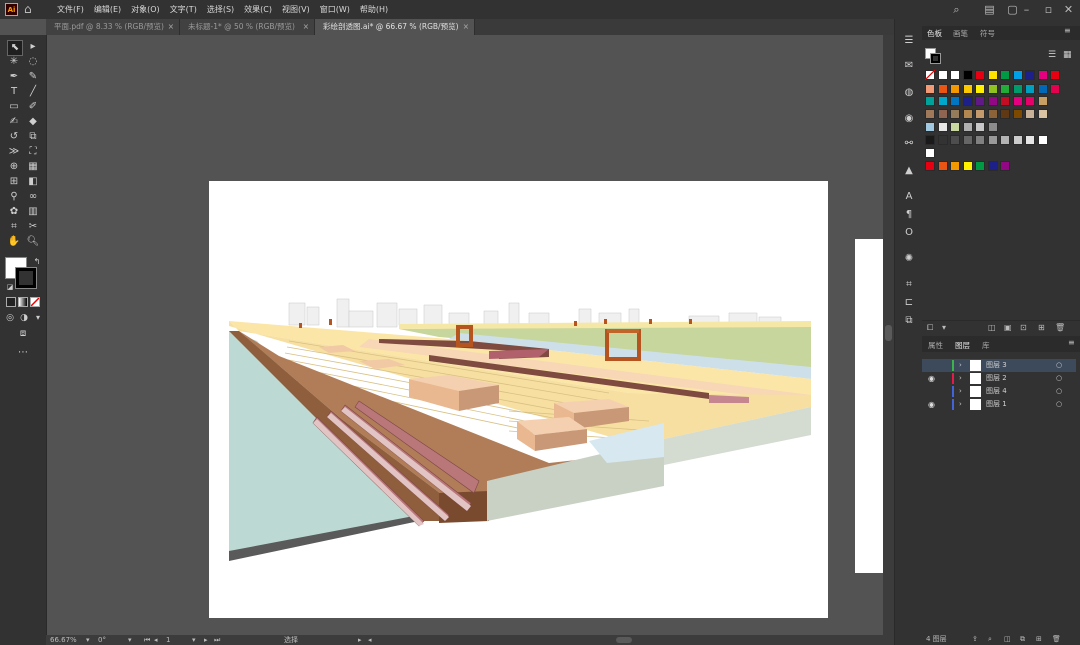 This screenshot has height=645, width=1080. I want to click on close-icon: ×, so click(466, 27).